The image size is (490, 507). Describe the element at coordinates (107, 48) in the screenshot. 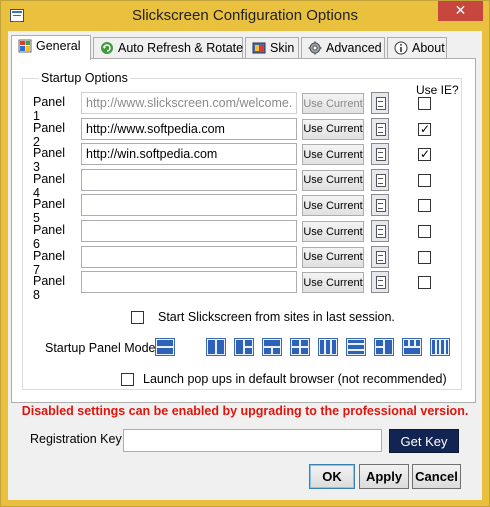

I see `refresh-icon` at that location.